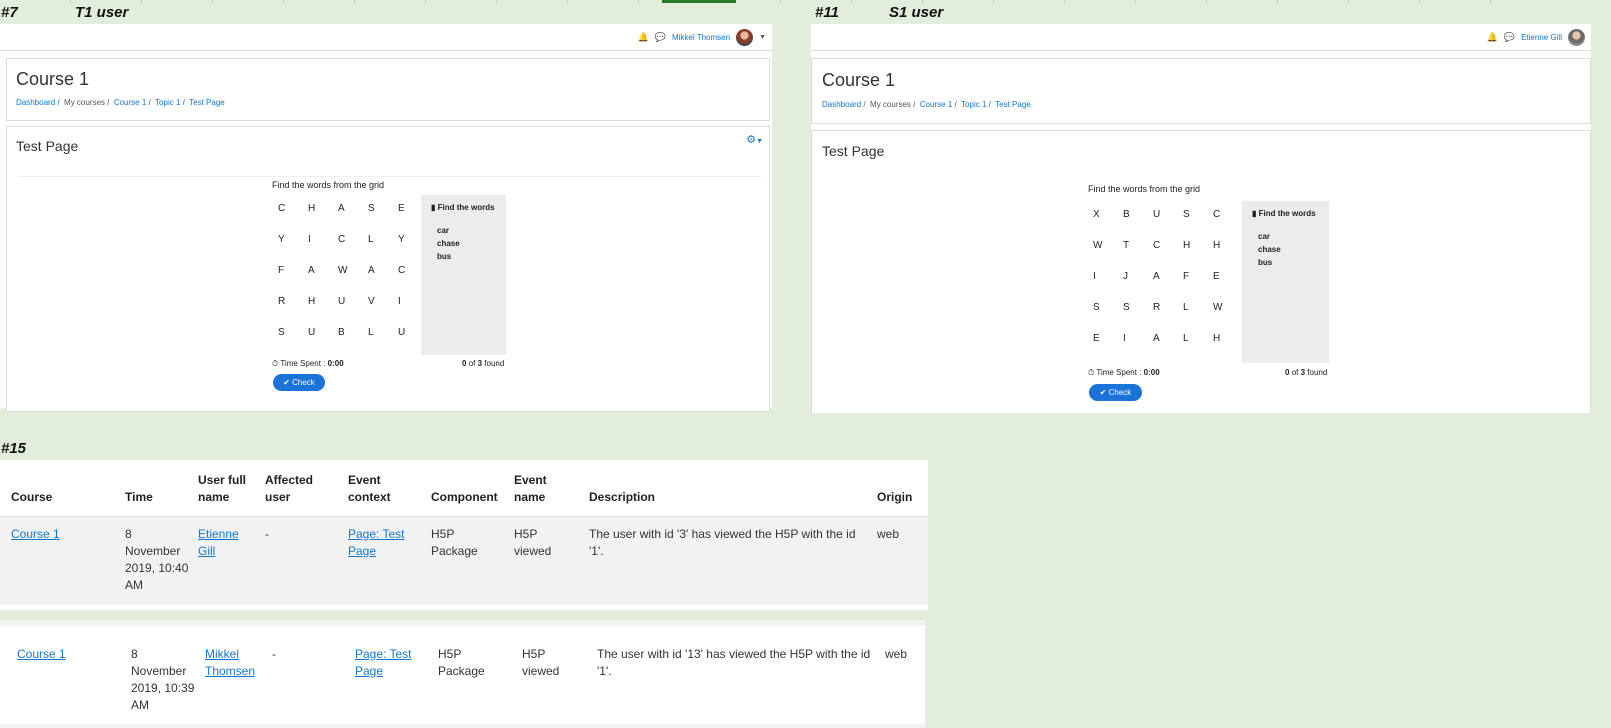 The width and height of the screenshot is (1611, 728). I want to click on col-course: Course, so click(31, 497).